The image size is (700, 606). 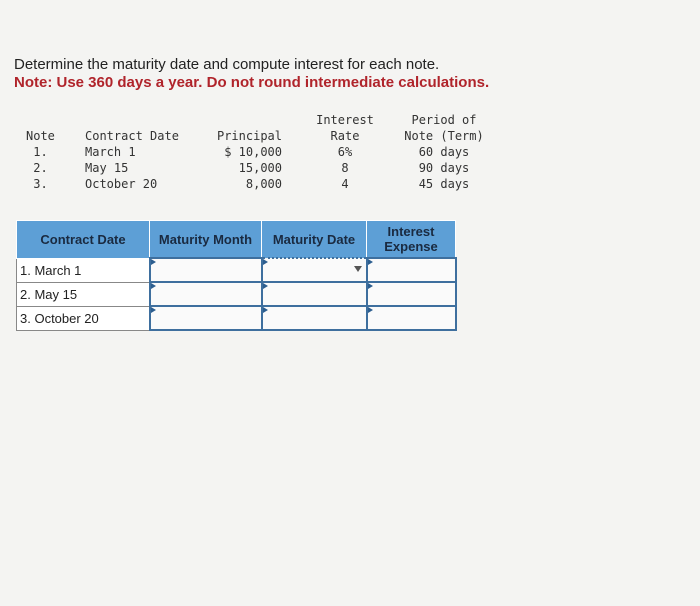 I want to click on row-label: 2. May 15, so click(x=83, y=294).